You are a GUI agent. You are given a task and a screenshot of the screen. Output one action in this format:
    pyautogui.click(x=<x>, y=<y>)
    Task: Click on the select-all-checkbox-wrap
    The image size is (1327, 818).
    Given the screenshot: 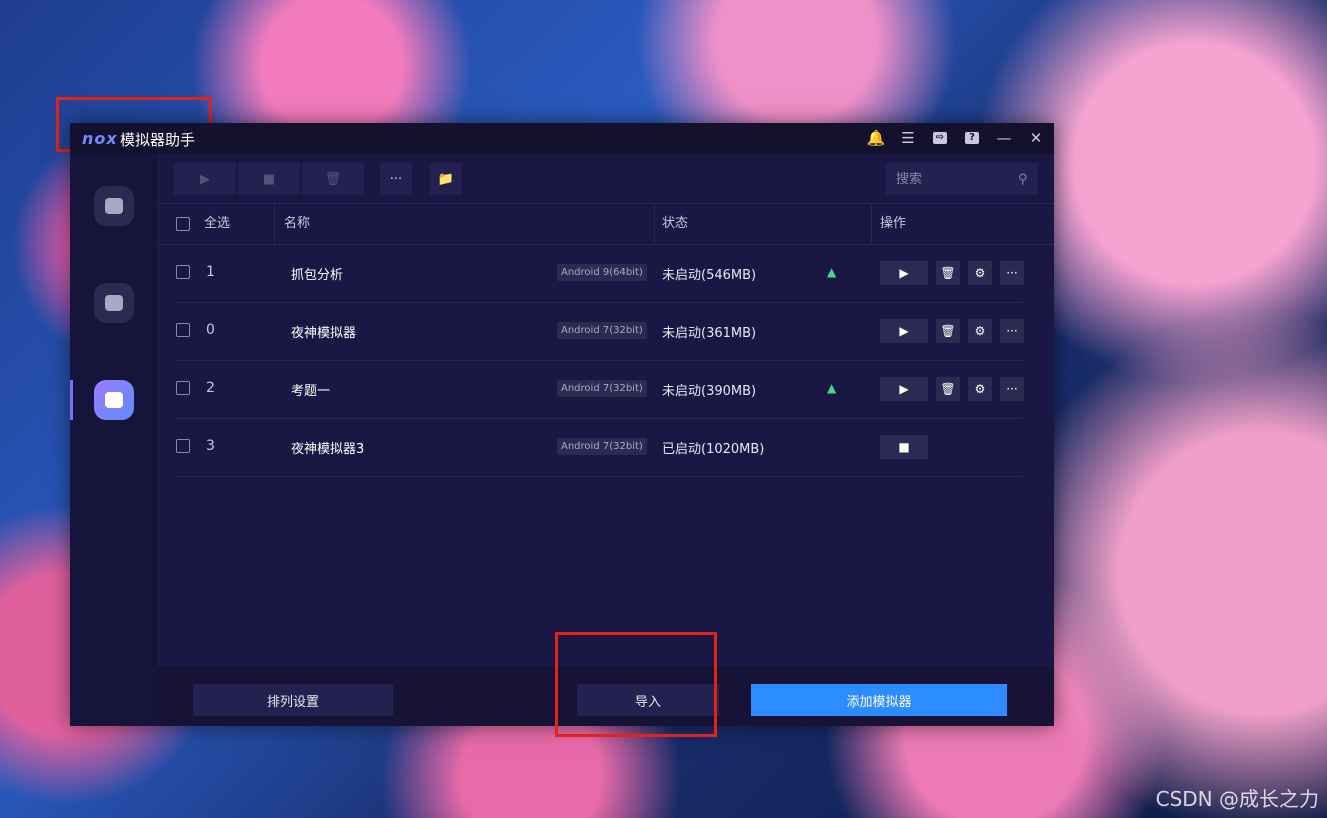 What is the action you would take?
    pyautogui.click(x=183, y=224)
    